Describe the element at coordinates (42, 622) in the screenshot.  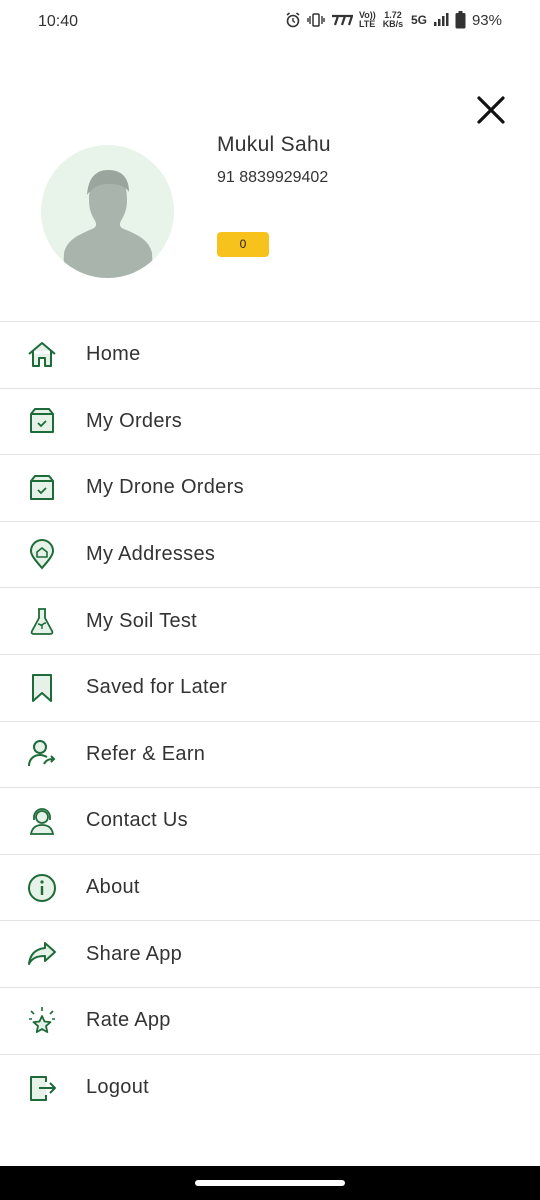
I see `flask-icon` at that location.